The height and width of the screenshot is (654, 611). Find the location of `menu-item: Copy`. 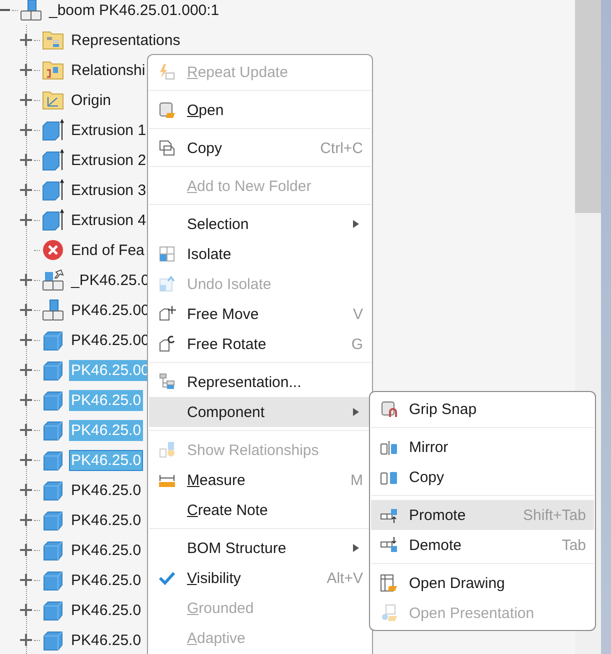

menu-item: Copy is located at coordinates (482, 477).